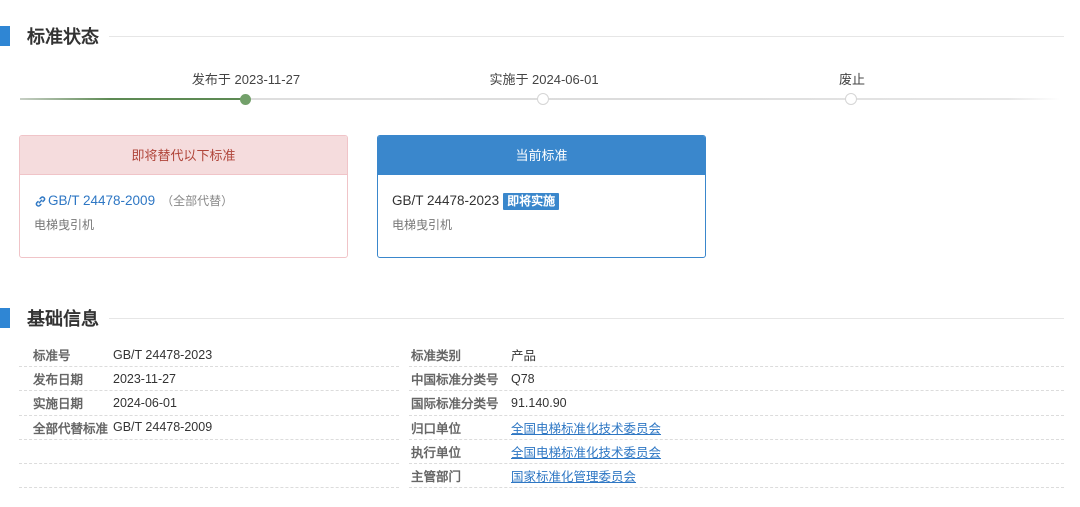 The height and width of the screenshot is (507, 1080). I want to click on info-row: 主管部门 国家标准化管理委员会, so click(541, 476).